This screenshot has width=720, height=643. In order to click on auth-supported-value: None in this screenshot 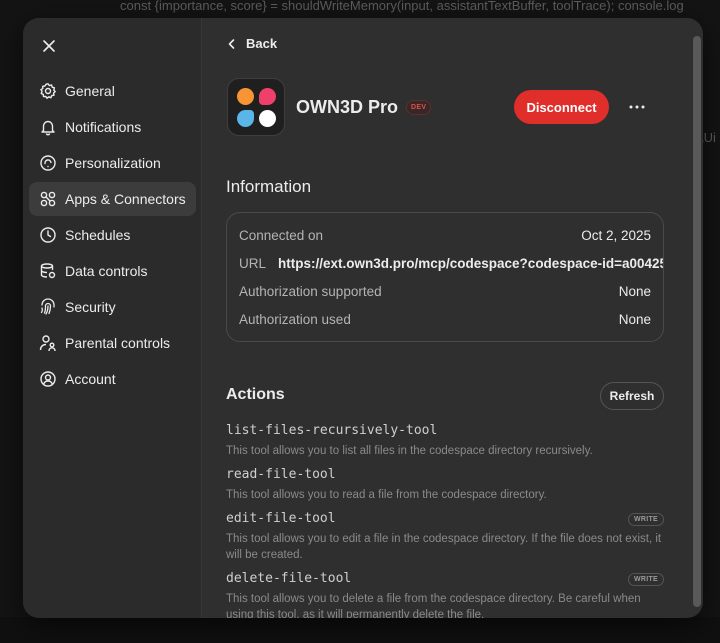, I will do `click(634, 291)`.